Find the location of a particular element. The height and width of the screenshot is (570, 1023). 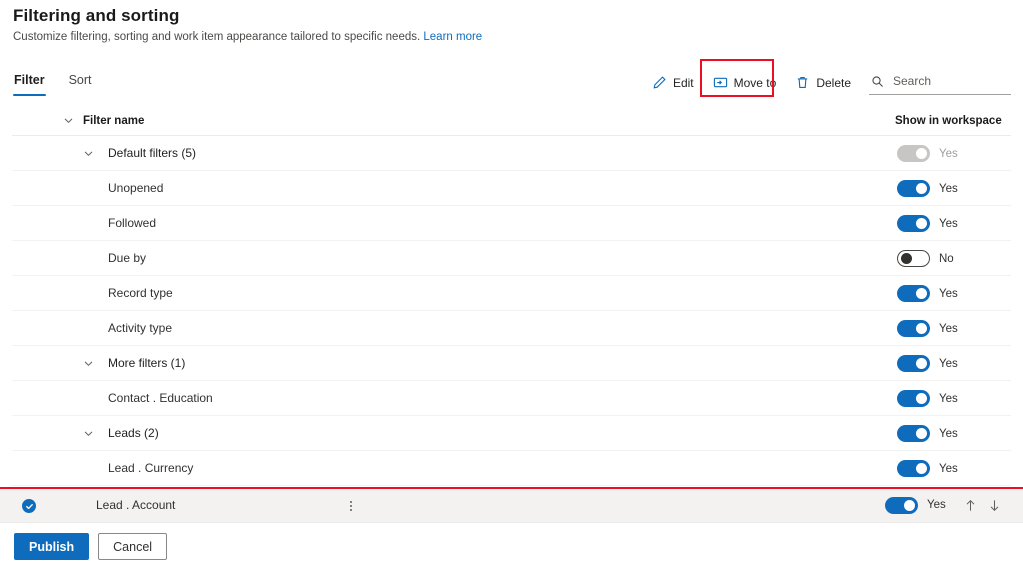

row-label: Record type is located at coordinates (140, 293).